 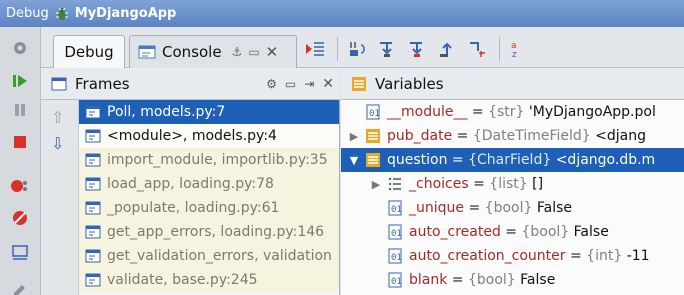 What do you see at coordinates (512, 136) in the screenshot?
I see `variable-row: ▶ pub_date = {DateTimeField} <djang` at bounding box center [512, 136].